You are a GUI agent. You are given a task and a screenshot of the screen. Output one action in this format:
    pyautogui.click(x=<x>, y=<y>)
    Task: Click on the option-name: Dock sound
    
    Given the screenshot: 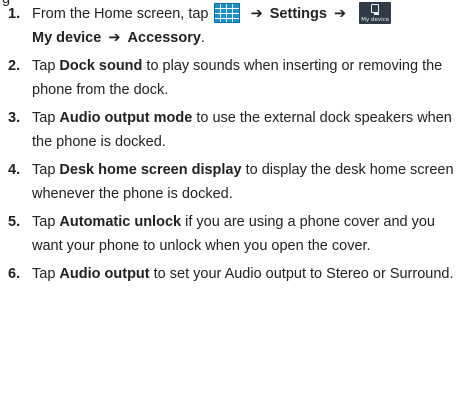 What is the action you would take?
    pyautogui.click(x=101, y=66)
    